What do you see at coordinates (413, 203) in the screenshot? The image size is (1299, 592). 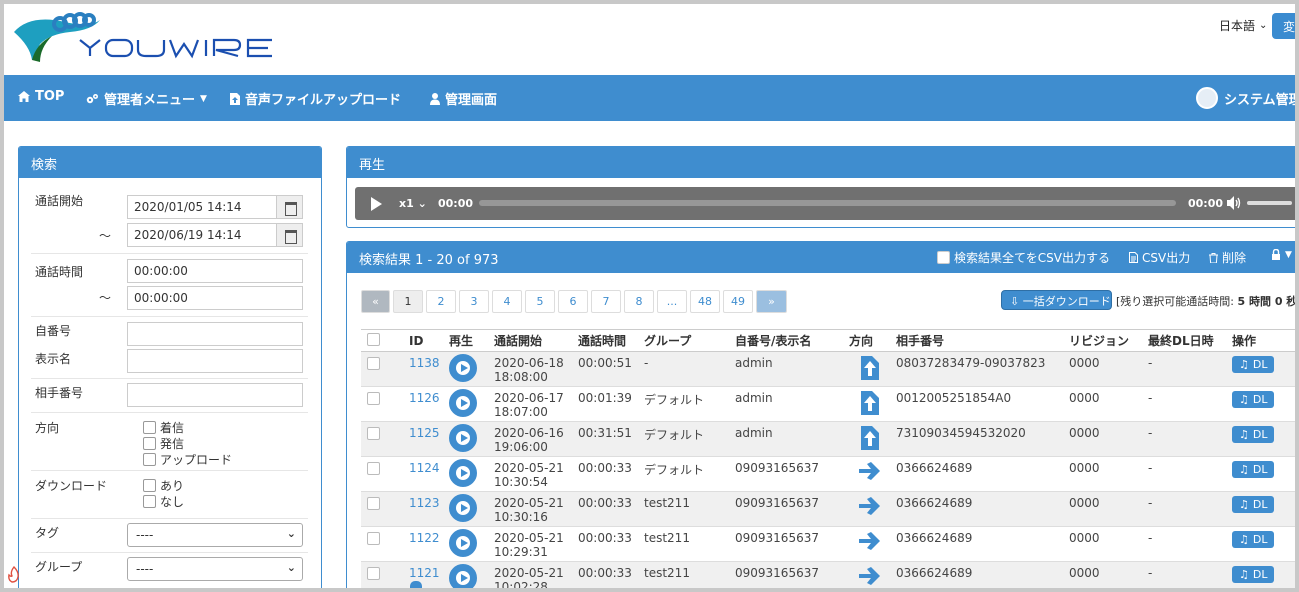 I see `speed-select: x1 ⌄` at bounding box center [413, 203].